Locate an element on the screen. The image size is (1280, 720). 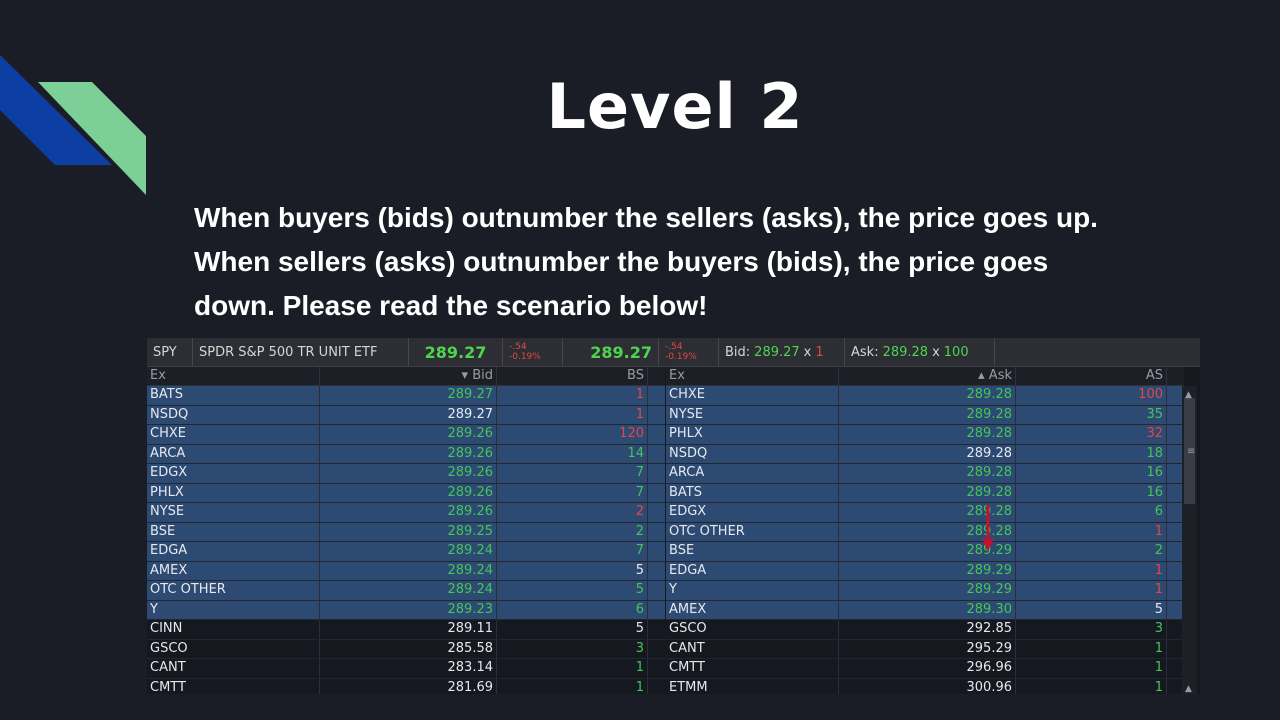
book-row: CHXE 289.28 100 is located at coordinates (925, 396).